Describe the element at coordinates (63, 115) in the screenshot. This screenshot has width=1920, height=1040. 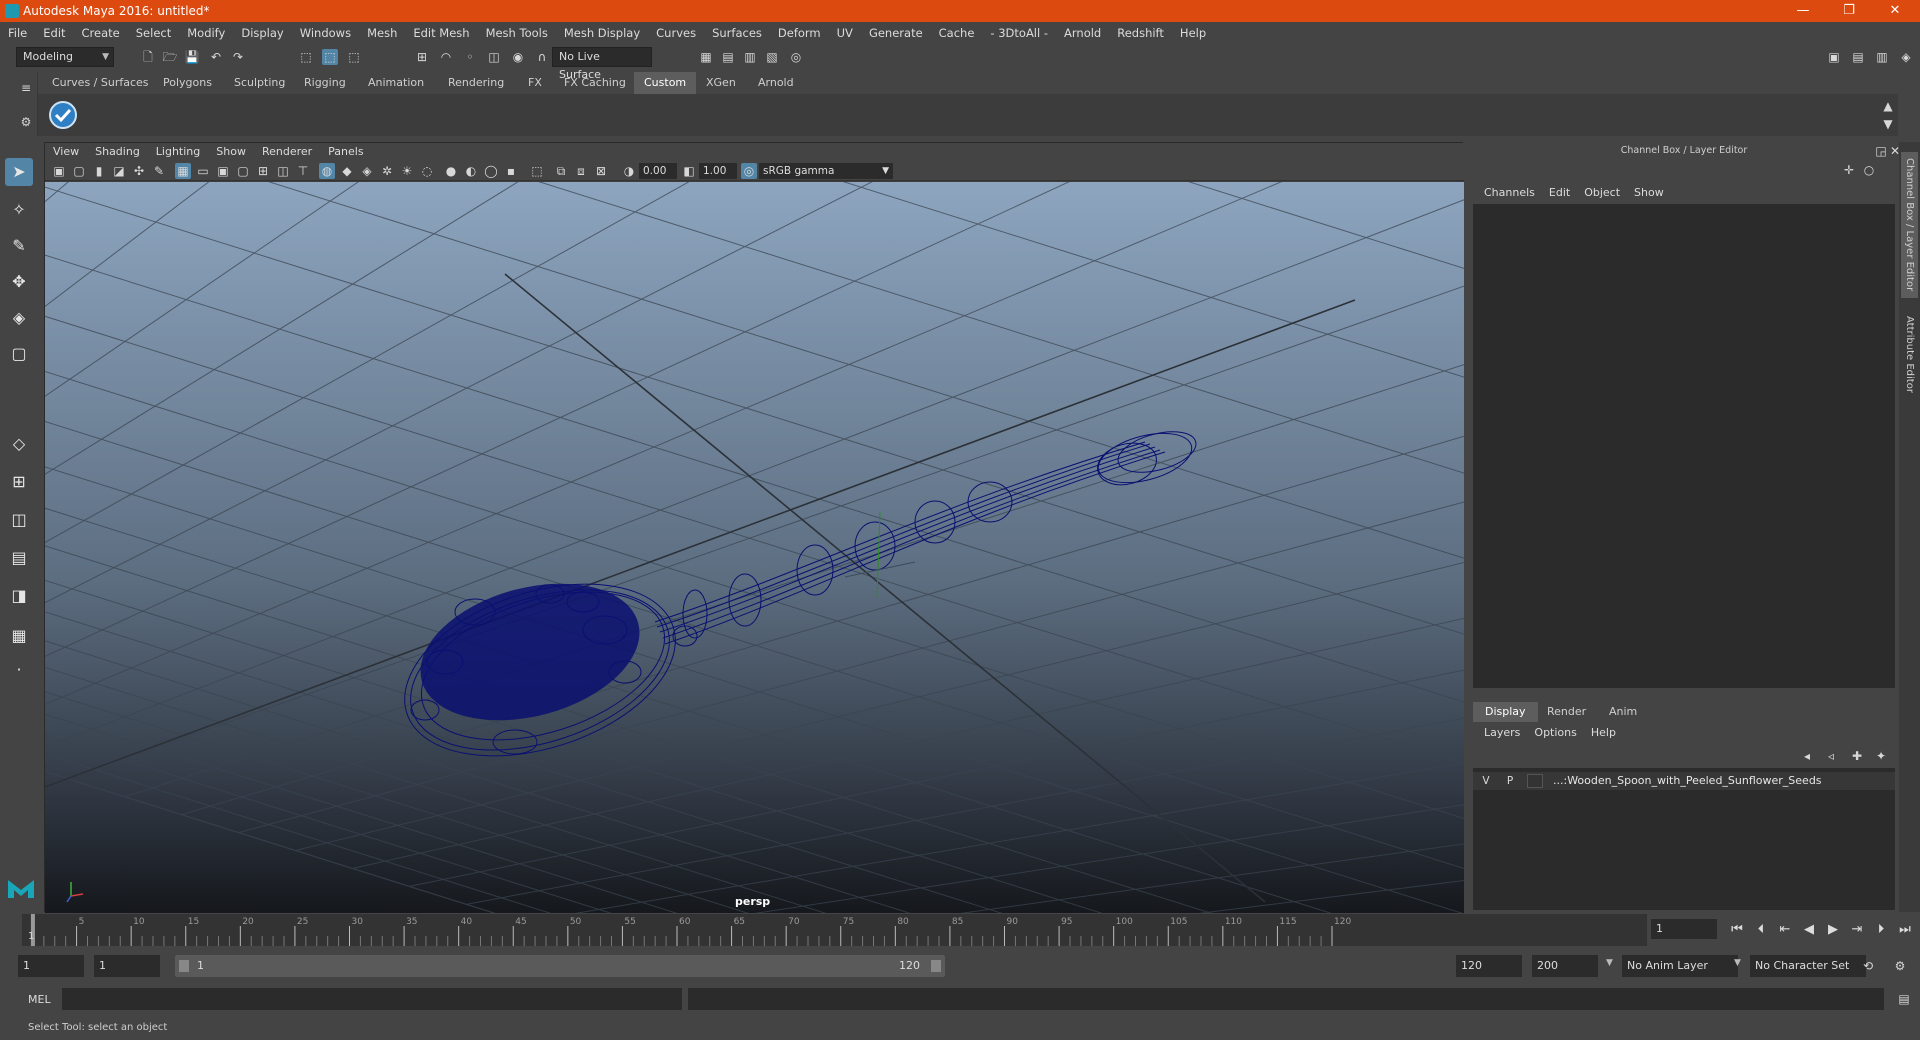
I see `custom-shelf-checkmark-icon` at that location.